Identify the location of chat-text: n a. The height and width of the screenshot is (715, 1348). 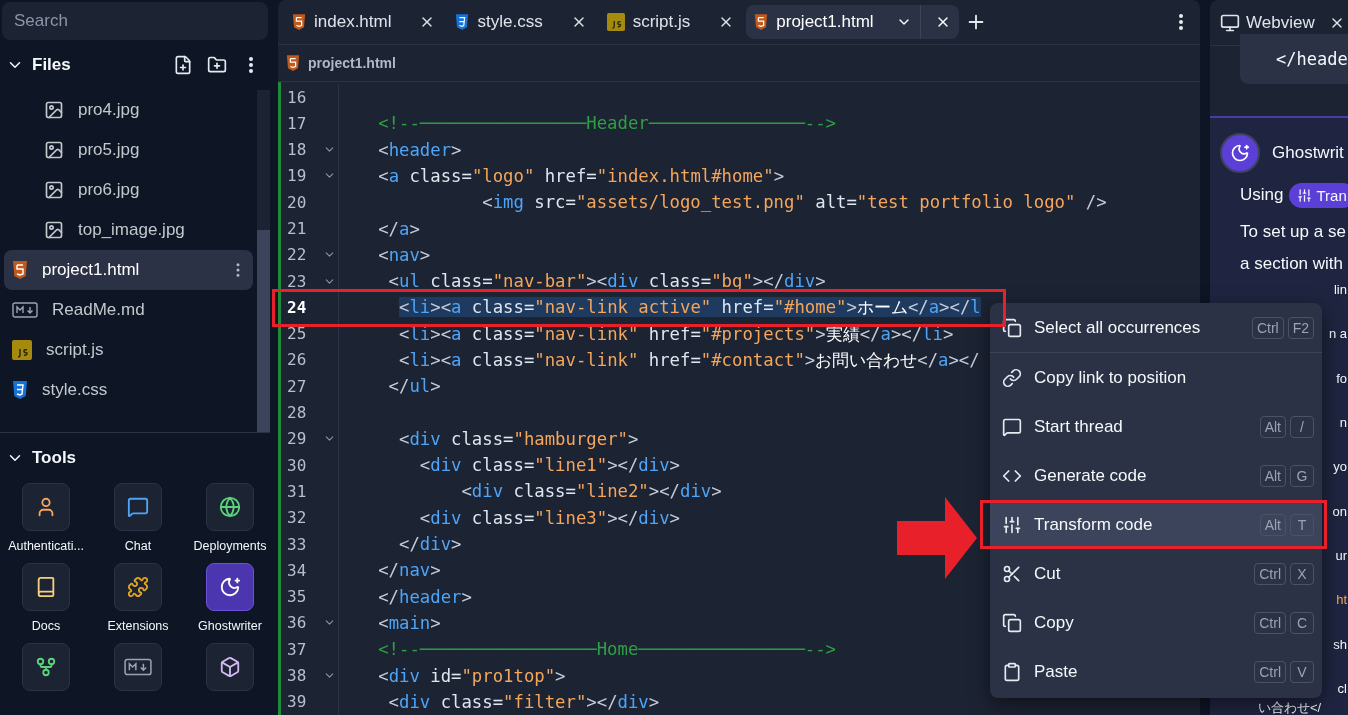
(1337, 334).